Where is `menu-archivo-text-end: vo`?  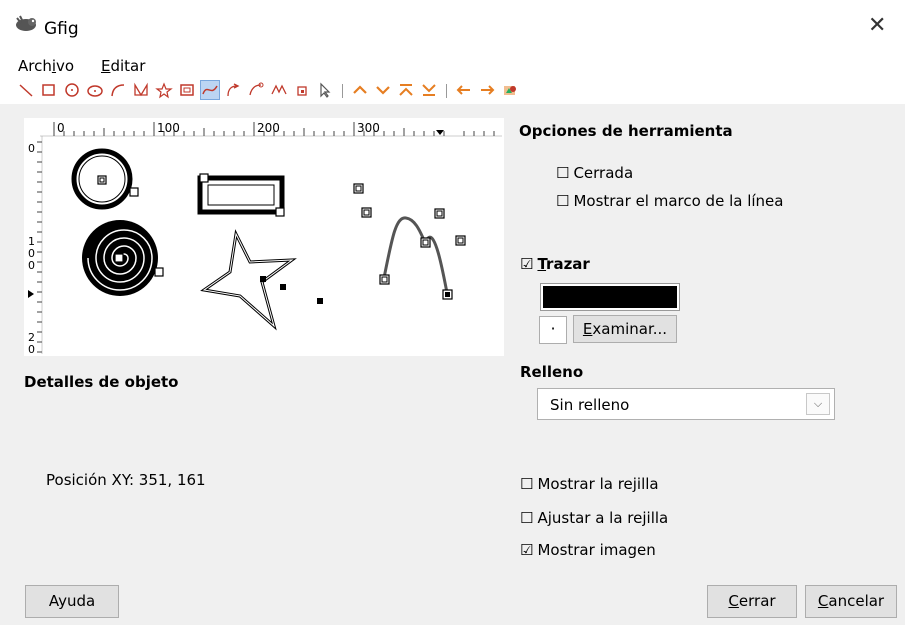
menu-archivo-text-end: vo is located at coordinates (65, 66).